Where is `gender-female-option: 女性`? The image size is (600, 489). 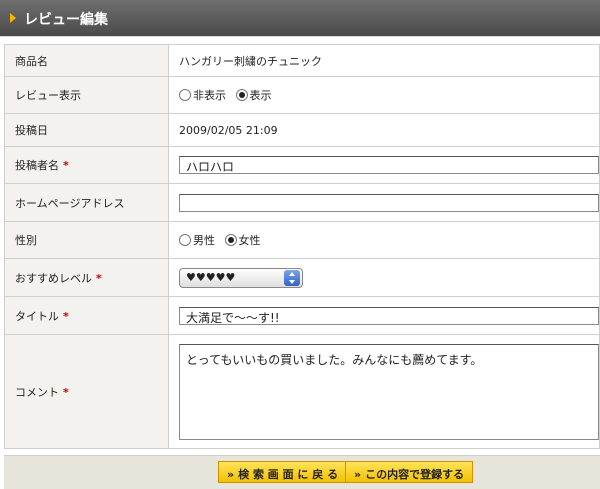
gender-female-option: 女性 is located at coordinates (242, 240).